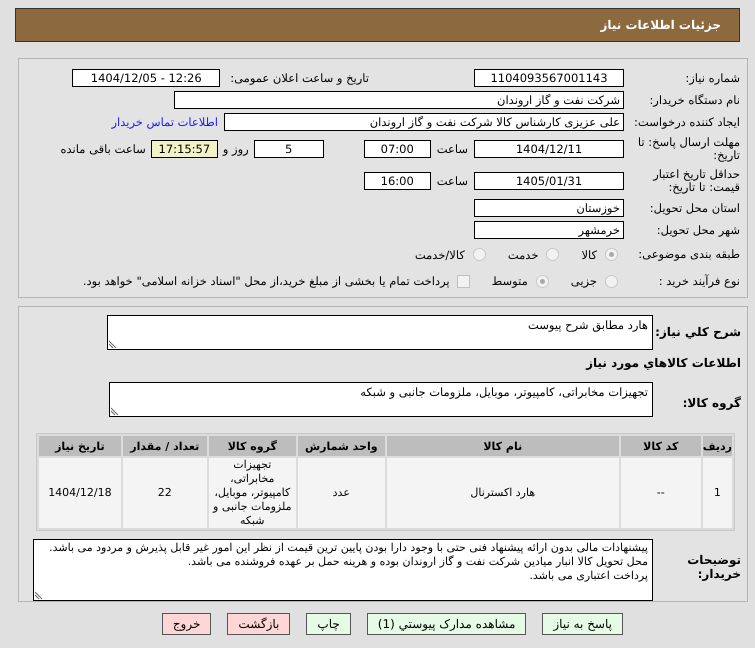  Describe the element at coordinates (380, 332) in the screenshot. I see `description-field: هارد مطابق شرح پیوست` at that location.